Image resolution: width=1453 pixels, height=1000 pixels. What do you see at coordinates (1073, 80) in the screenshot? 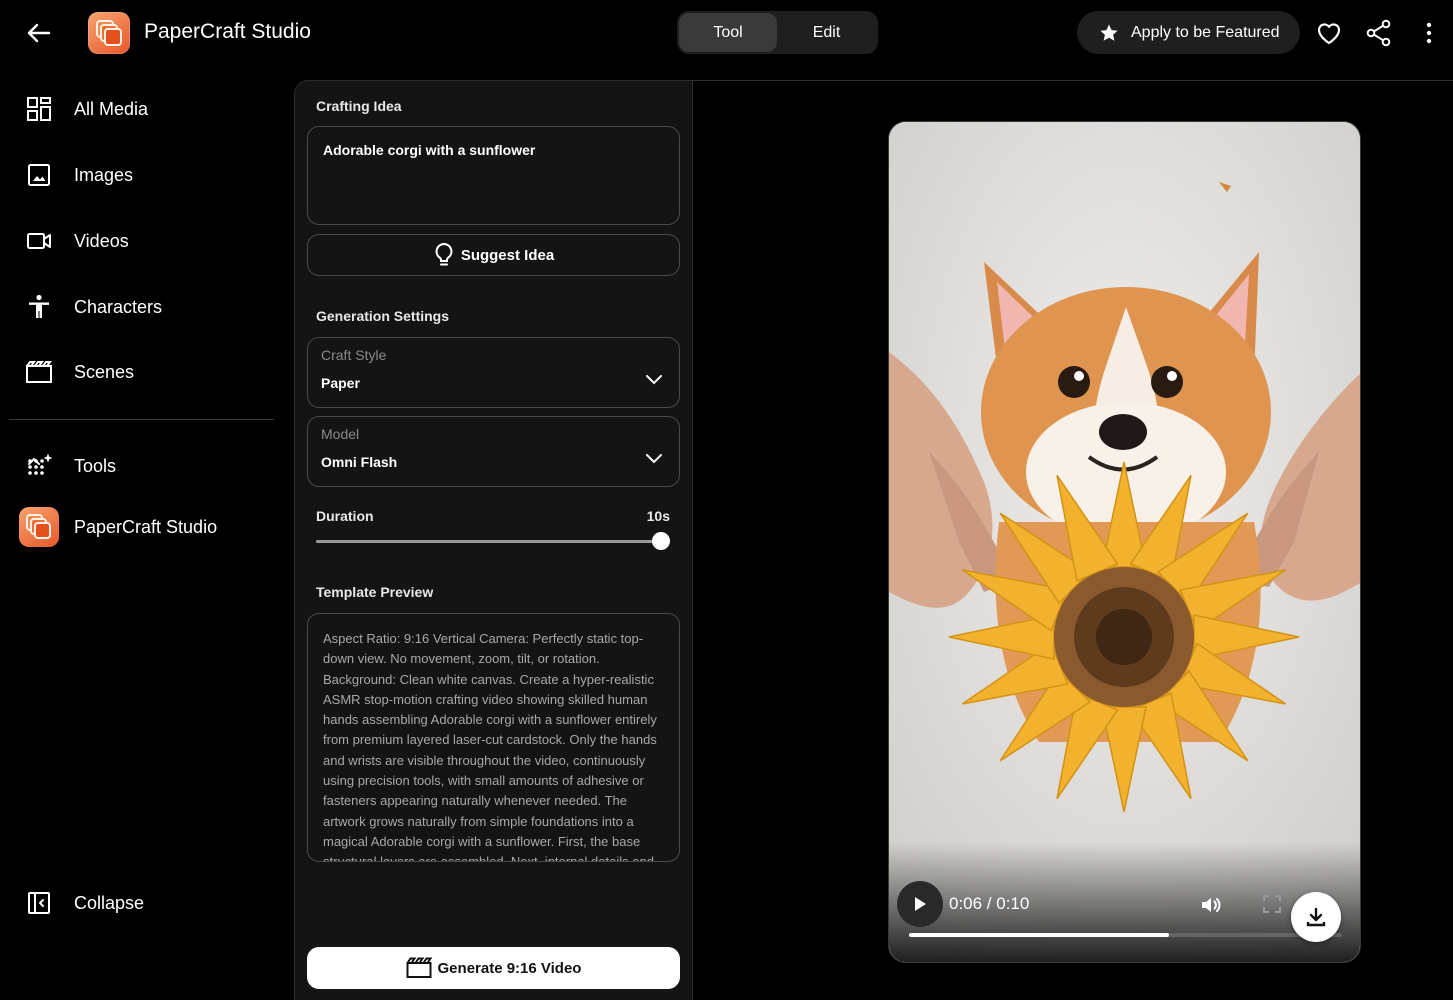
I see `header-divider` at bounding box center [1073, 80].